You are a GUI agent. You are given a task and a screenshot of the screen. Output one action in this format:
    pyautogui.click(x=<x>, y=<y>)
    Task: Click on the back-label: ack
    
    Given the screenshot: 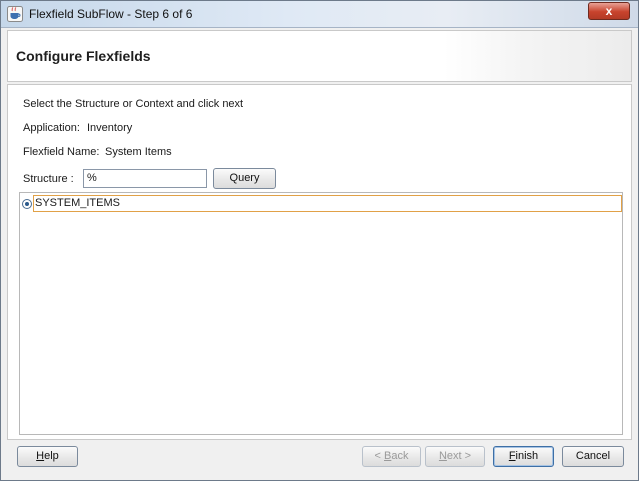 What is the action you would take?
    pyautogui.click(x=400, y=456)
    